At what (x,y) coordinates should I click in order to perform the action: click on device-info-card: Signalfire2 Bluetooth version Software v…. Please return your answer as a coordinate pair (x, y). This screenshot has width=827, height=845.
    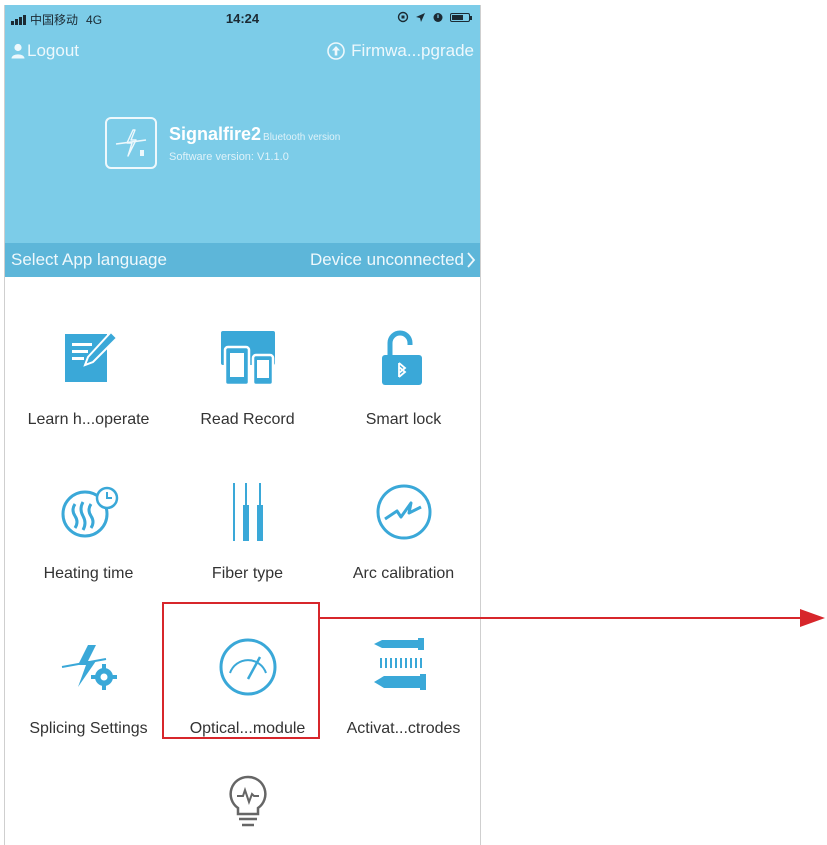
    Looking at the image, I should click on (222, 143).